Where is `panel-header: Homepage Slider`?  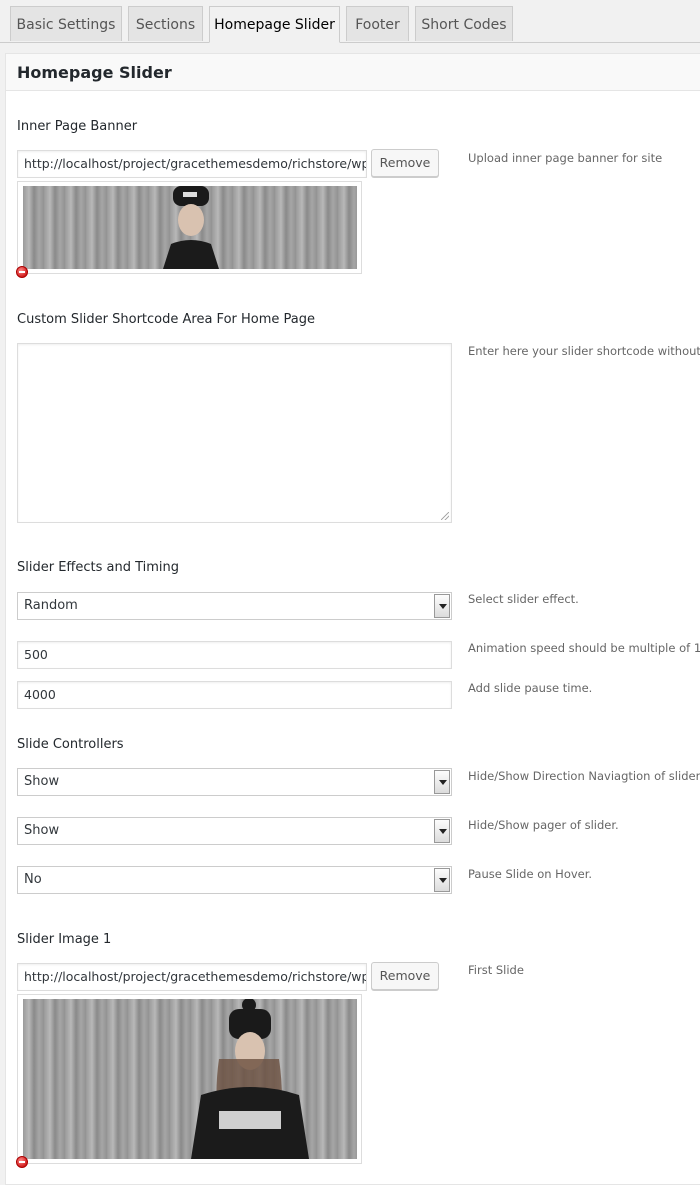 panel-header: Homepage Slider is located at coordinates (353, 72).